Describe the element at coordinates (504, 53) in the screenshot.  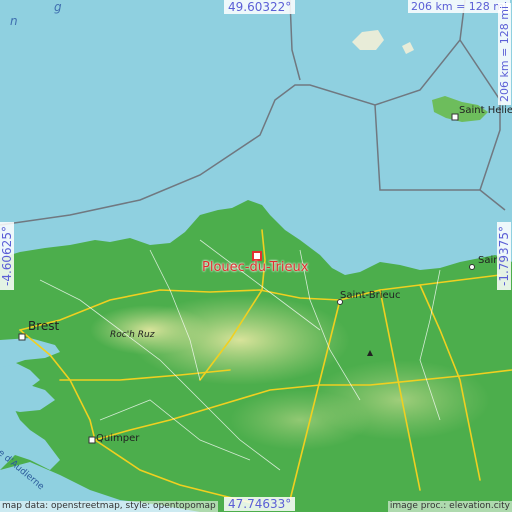
I see `scale-vertical: 206 km = 128 mi` at that location.